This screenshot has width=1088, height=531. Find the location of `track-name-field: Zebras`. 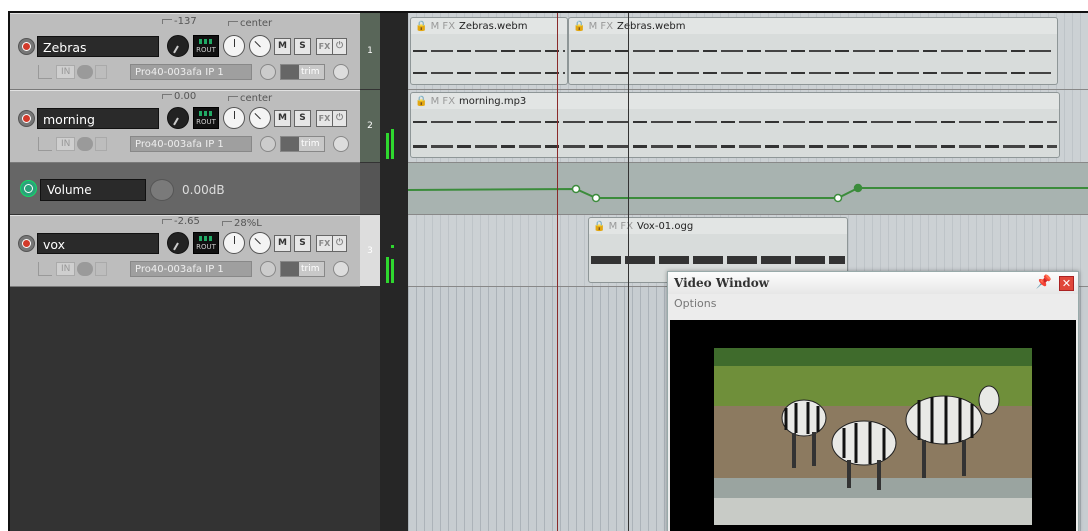

track-name-field: Zebras is located at coordinates (98, 46).